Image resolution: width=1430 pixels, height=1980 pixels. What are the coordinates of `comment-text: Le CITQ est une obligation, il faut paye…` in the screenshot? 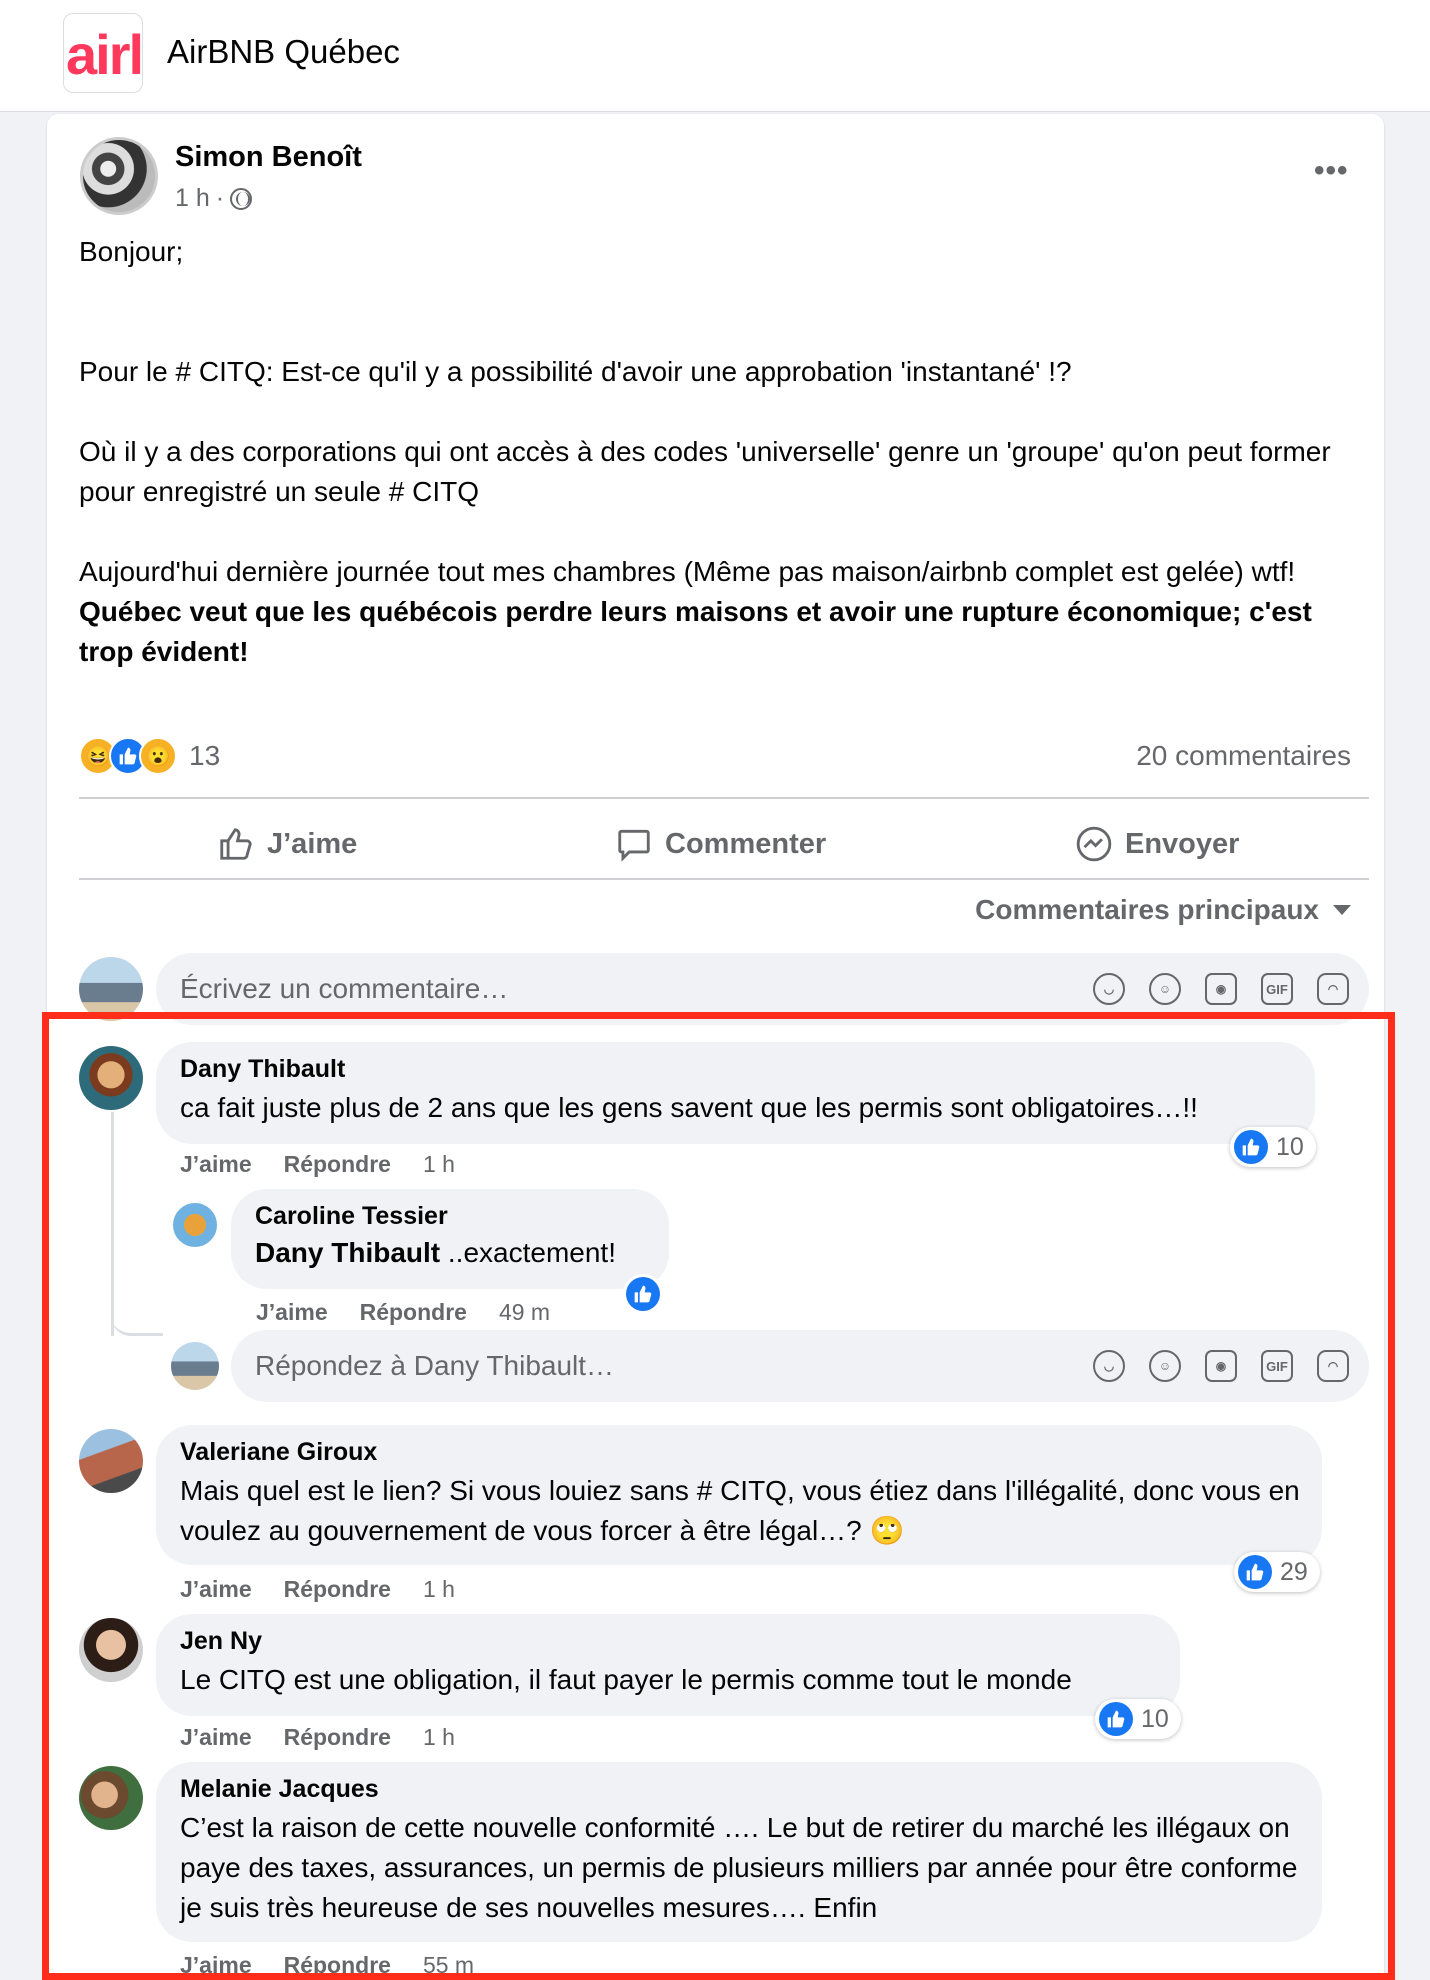 It's located at (626, 1679).